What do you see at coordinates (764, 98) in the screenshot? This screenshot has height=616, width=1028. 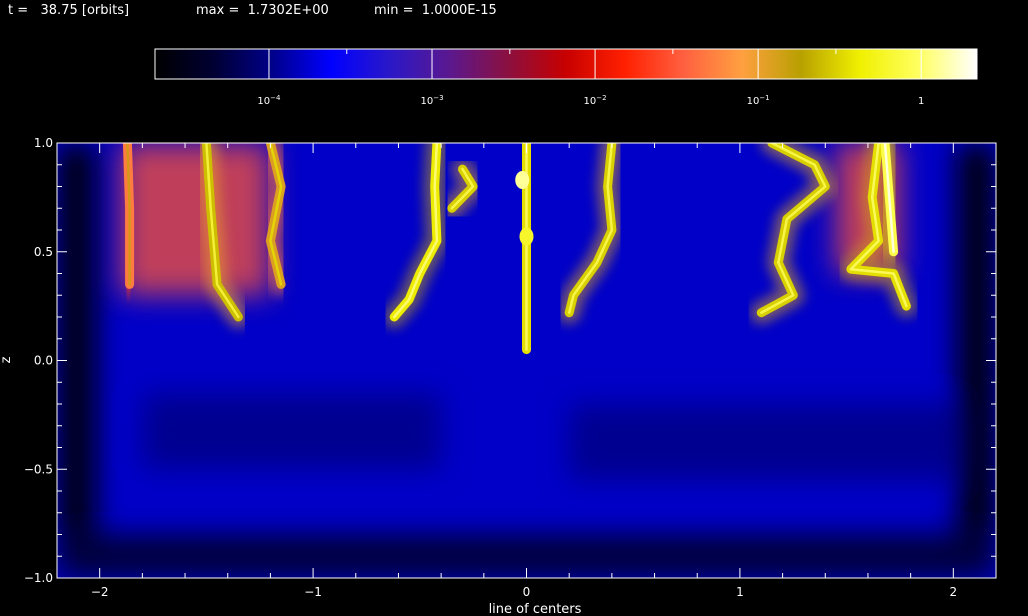 I see `colorbar-tick-exponent: −1` at bounding box center [764, 98].